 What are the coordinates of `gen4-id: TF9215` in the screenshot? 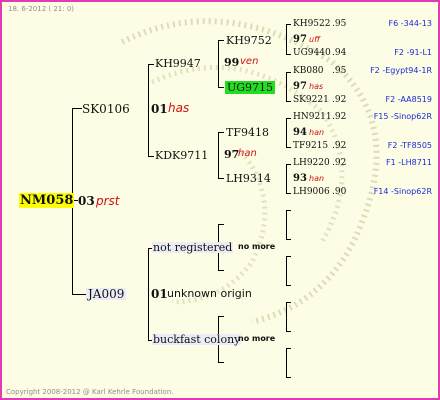 It's located at (310, 146).